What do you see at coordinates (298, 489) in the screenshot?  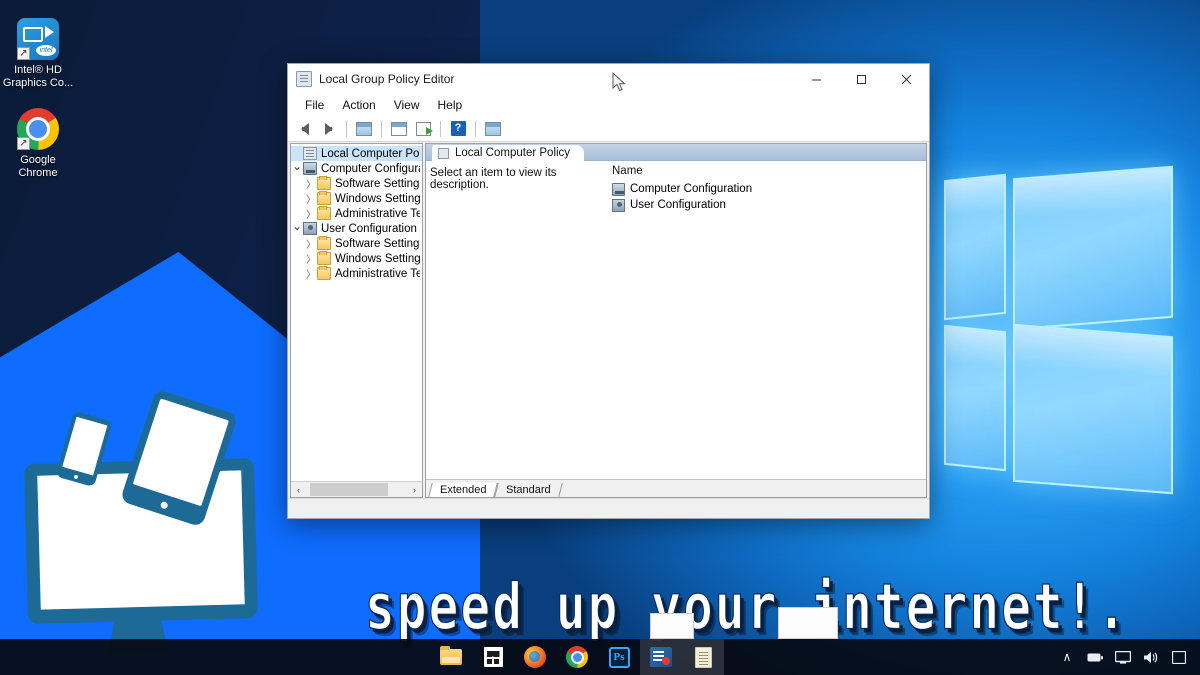 I see `scroll-left-button: ‹` at bounding box center [298, 489].